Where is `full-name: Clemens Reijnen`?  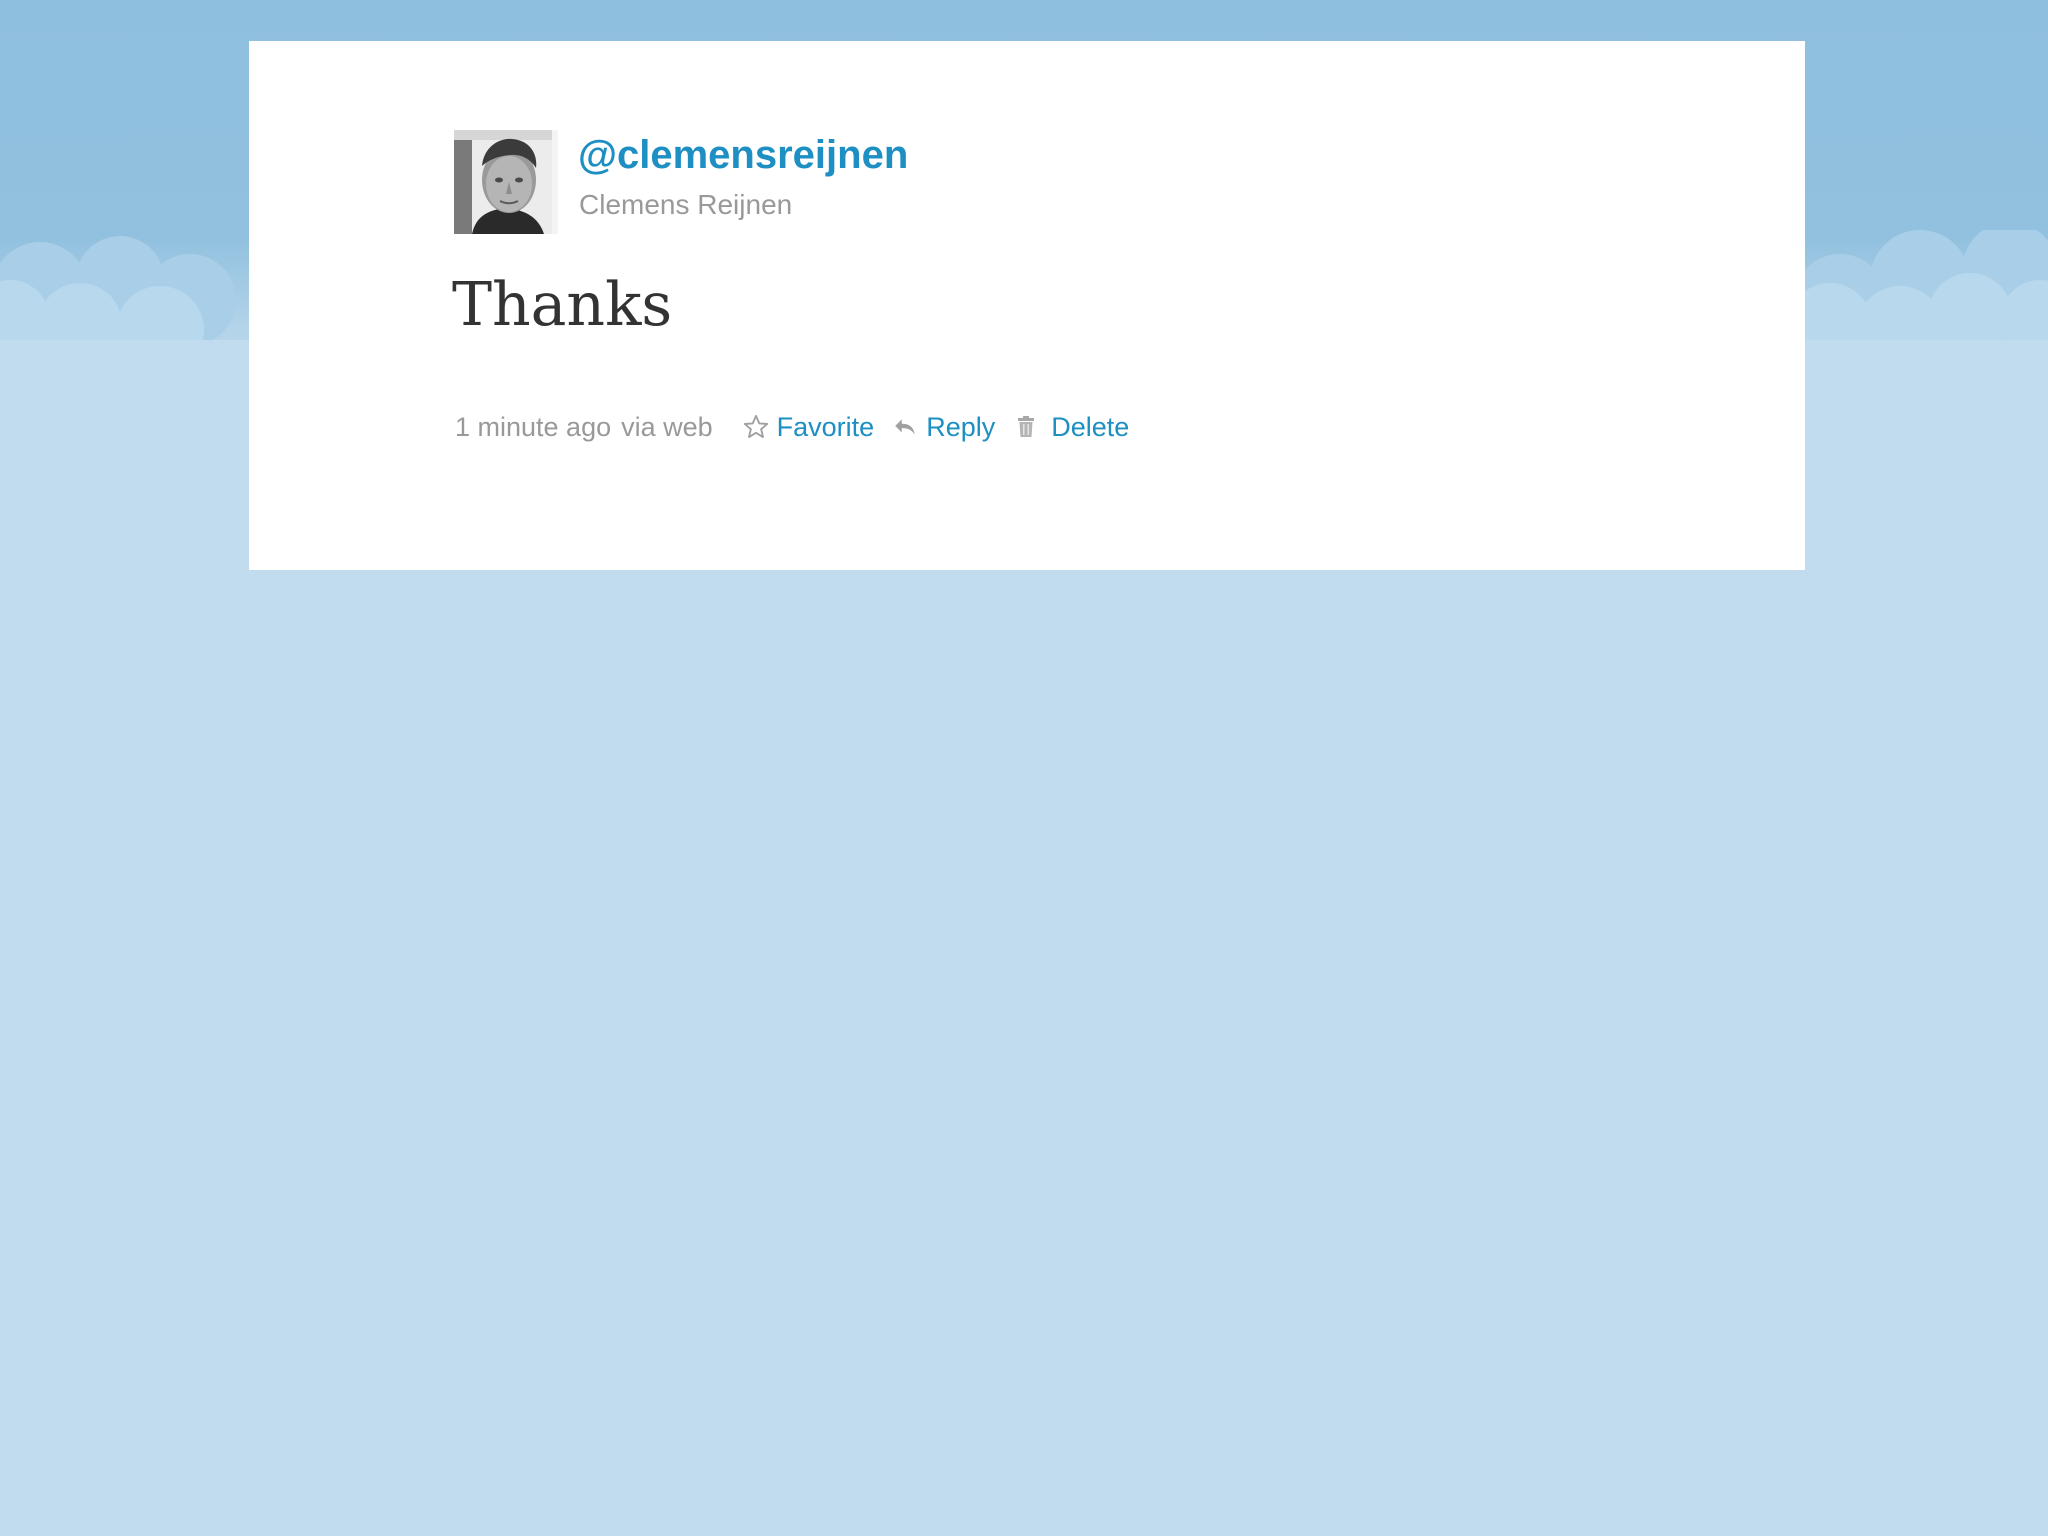 full-name: Clemens Reijnen is located at coordinates (686, 204).